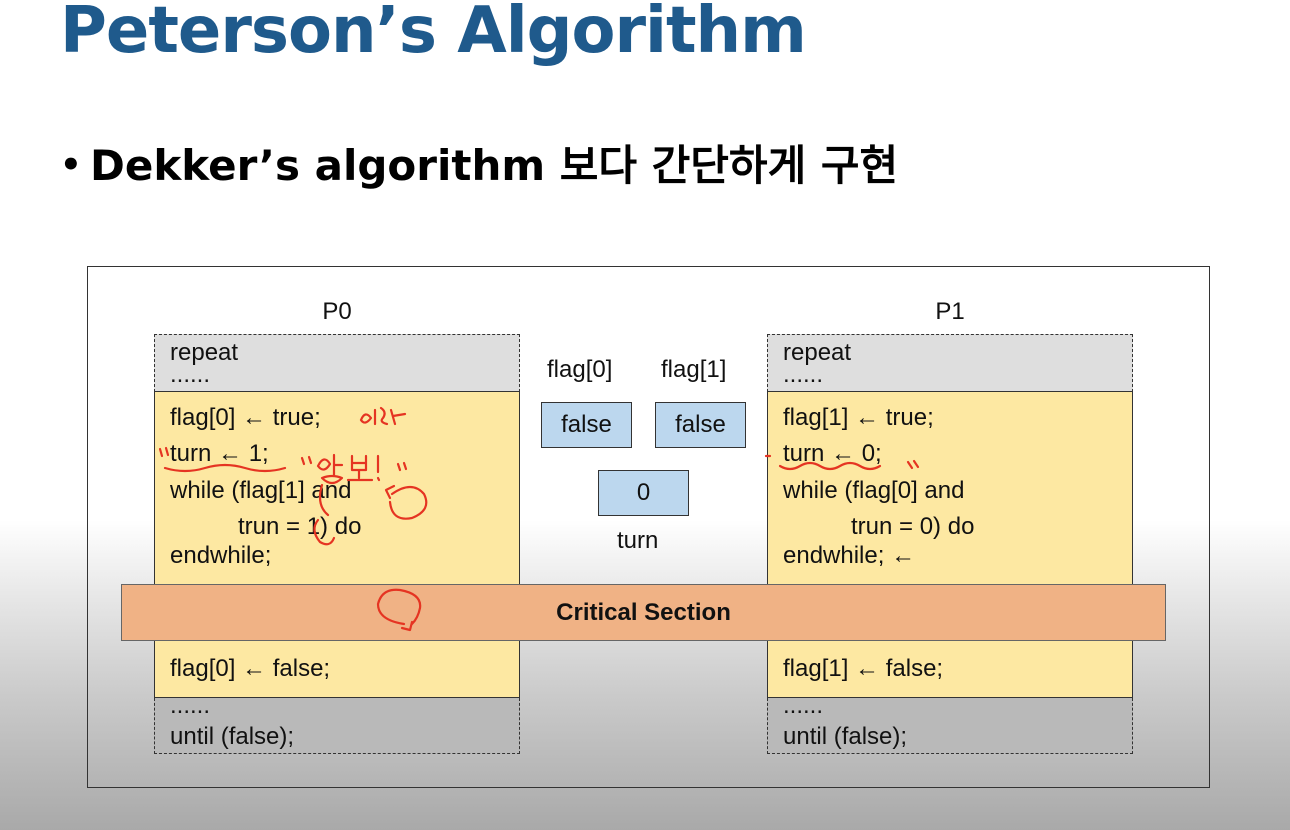 This screenshot has width=1290, height=830. Describe the element at coordinates (383, 416) in the screenshot. I see `scribble-icon` at that location.